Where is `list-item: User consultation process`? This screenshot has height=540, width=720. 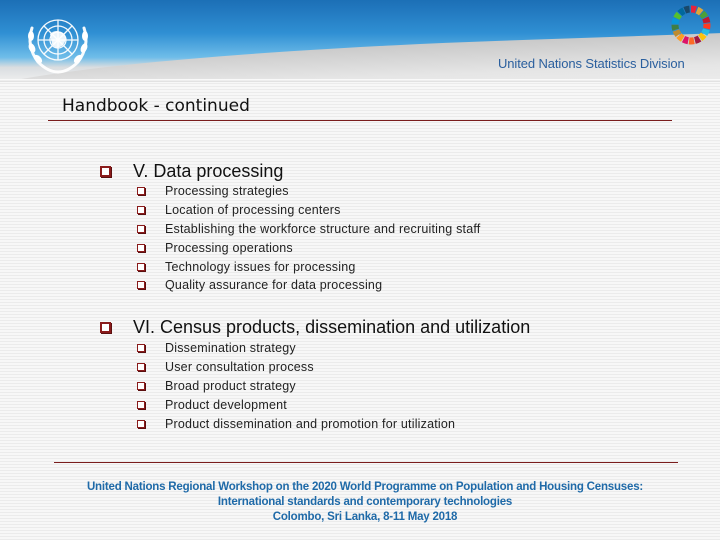 list-item: User consultation process is located at coordinates (333, 367).